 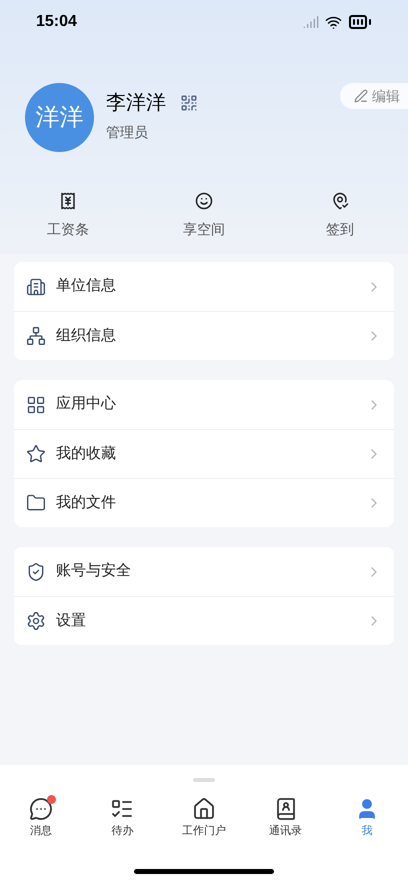 I want to click on avatar: 洋洋, so click(x=59, y=117).